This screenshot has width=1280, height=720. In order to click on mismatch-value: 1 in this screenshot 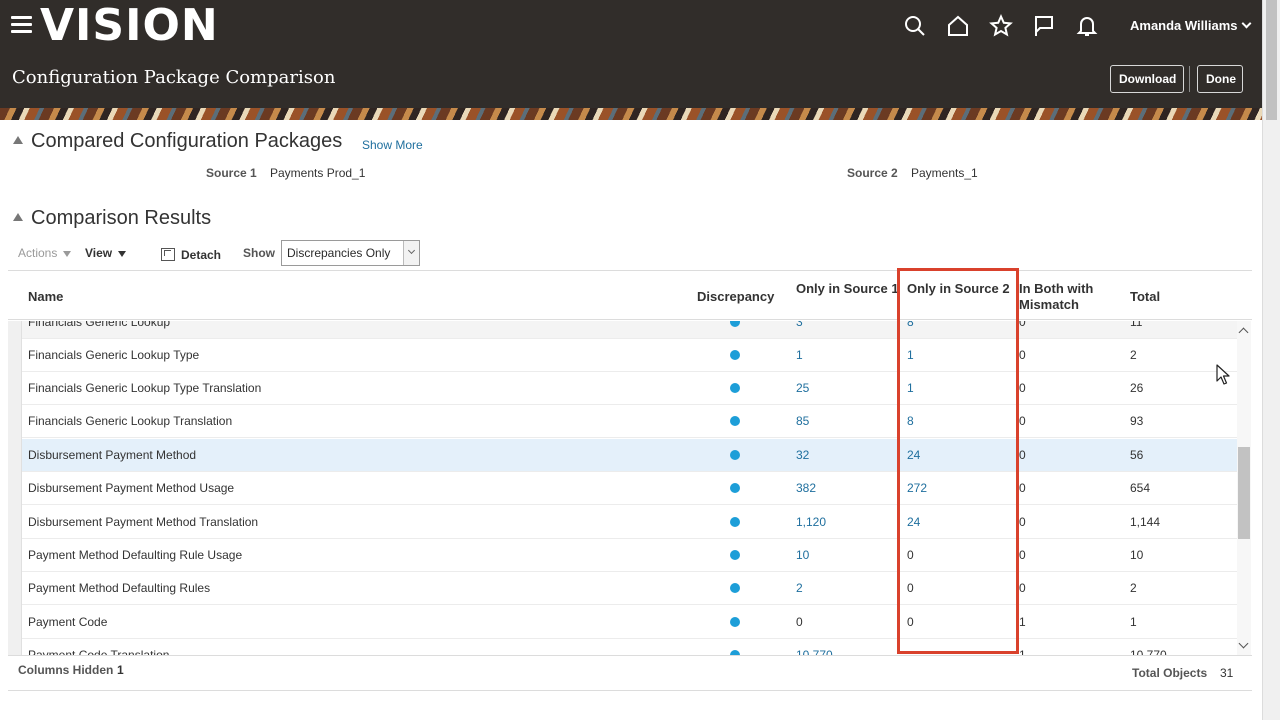, I will do `click(1022, 622)`.